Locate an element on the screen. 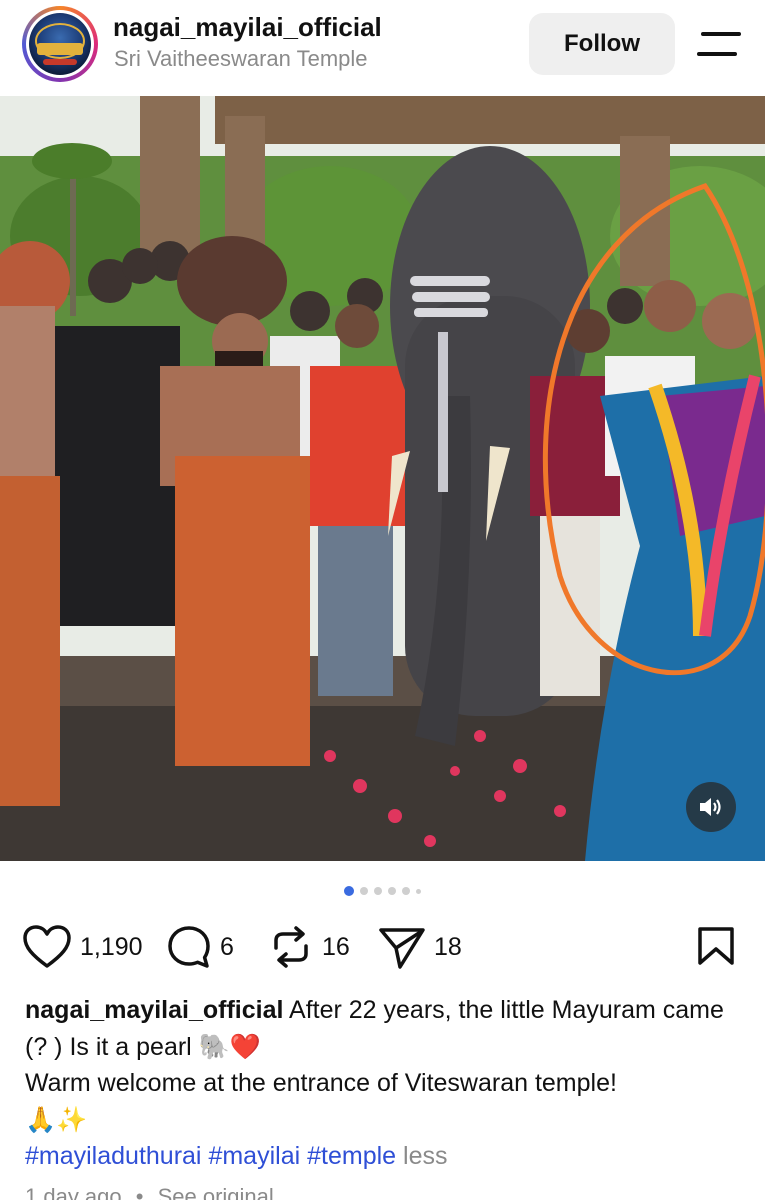 This screenshot has width=765, height=1200. like-action: 1,190 is located at coordinates (82, 947).